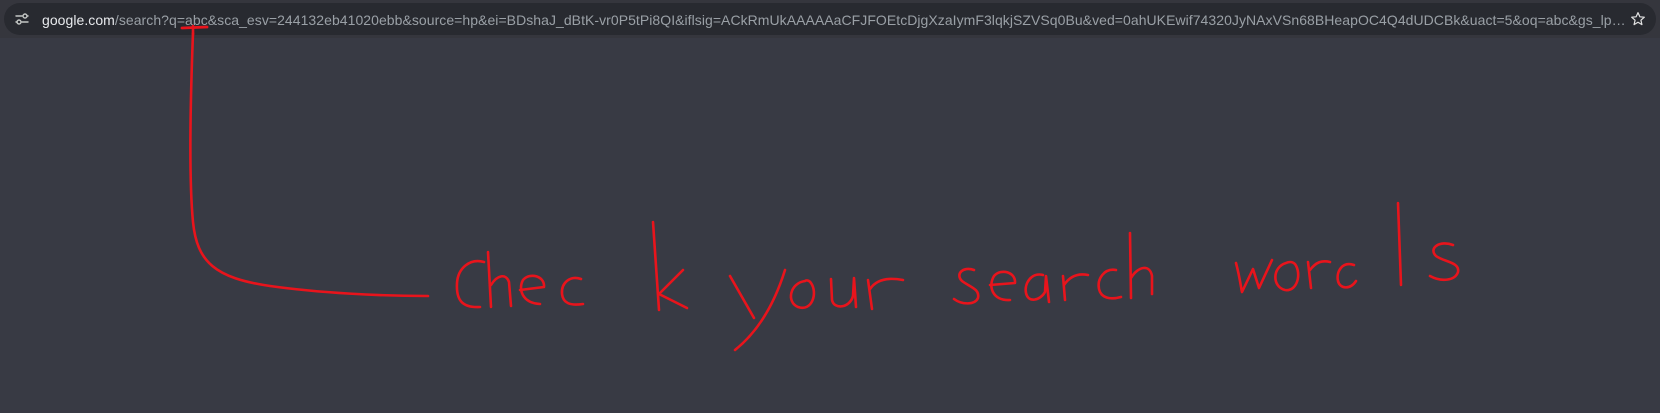 The height and width of the screenshot is (413, 1660). I want to click on url-domain: google.com, so click(78, 20).